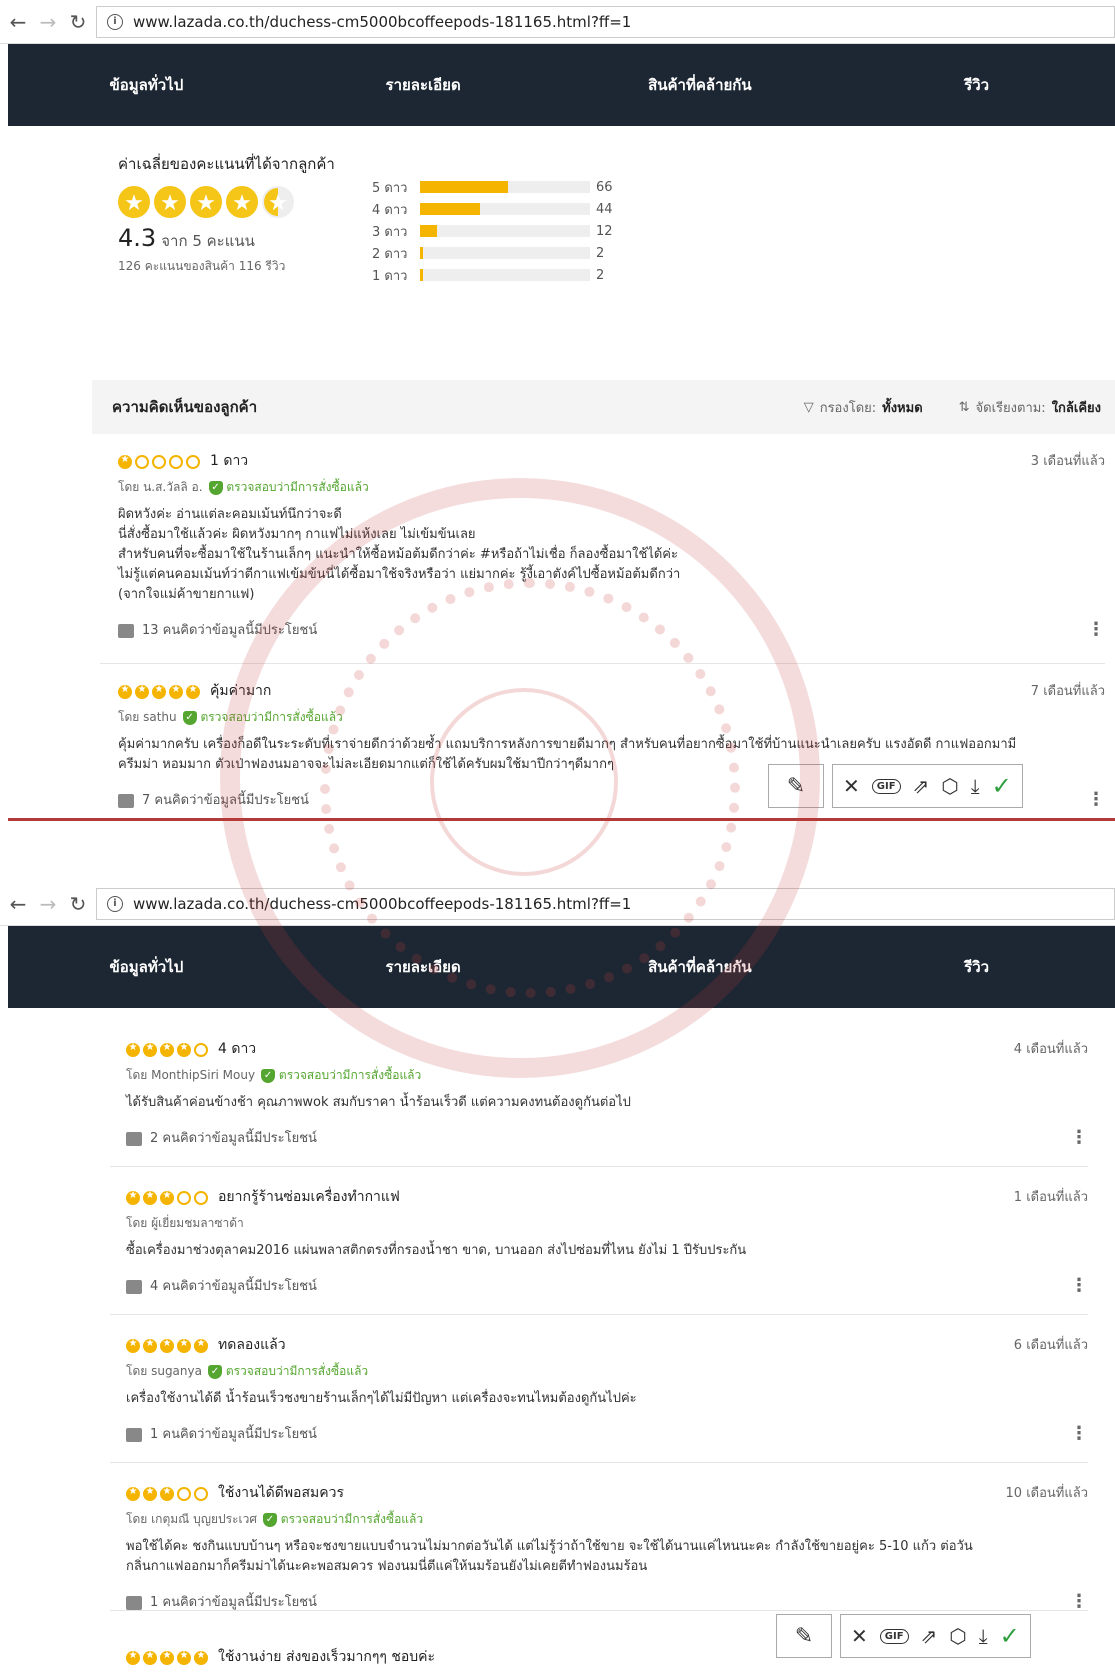 The height and width of the screenshot is (1672, 1115). What do you see at coordinates (607, 1285) in the screenshot?
I see `helpful-vote: 4 คนคิดว่าข้อมูลนี้มีประโยชน์ ⋮` at bounding box center [607, 1285].